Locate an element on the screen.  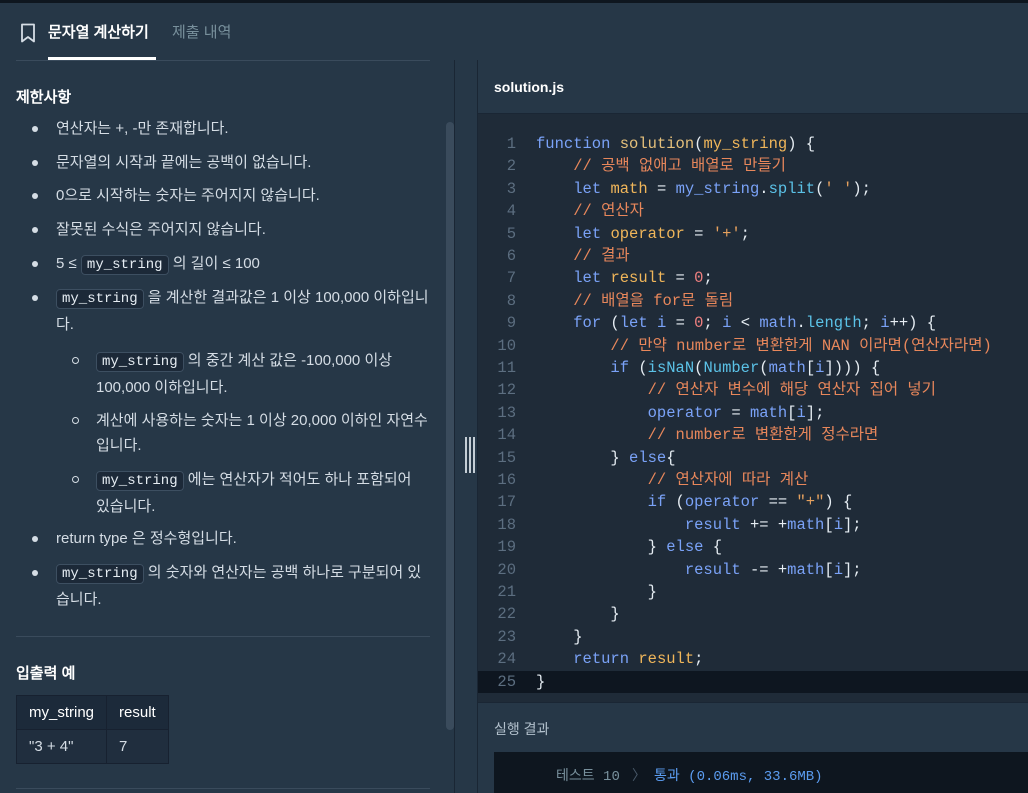
description-scrollbar is located at coordinates (450, 426).